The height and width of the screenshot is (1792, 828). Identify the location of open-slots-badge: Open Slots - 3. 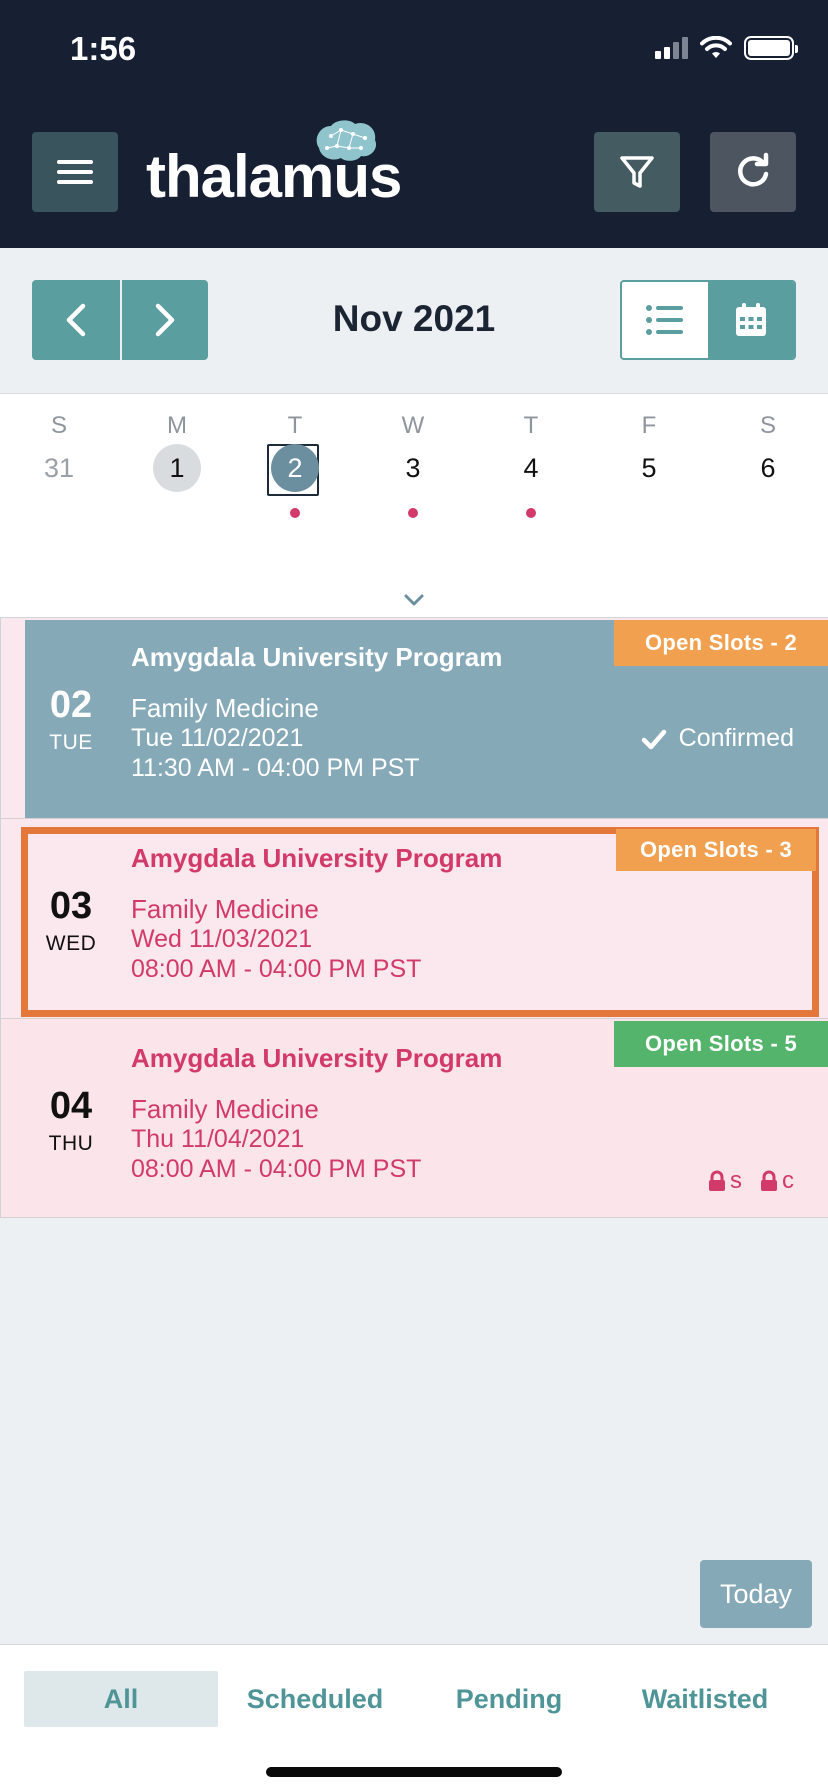
(716, 850).